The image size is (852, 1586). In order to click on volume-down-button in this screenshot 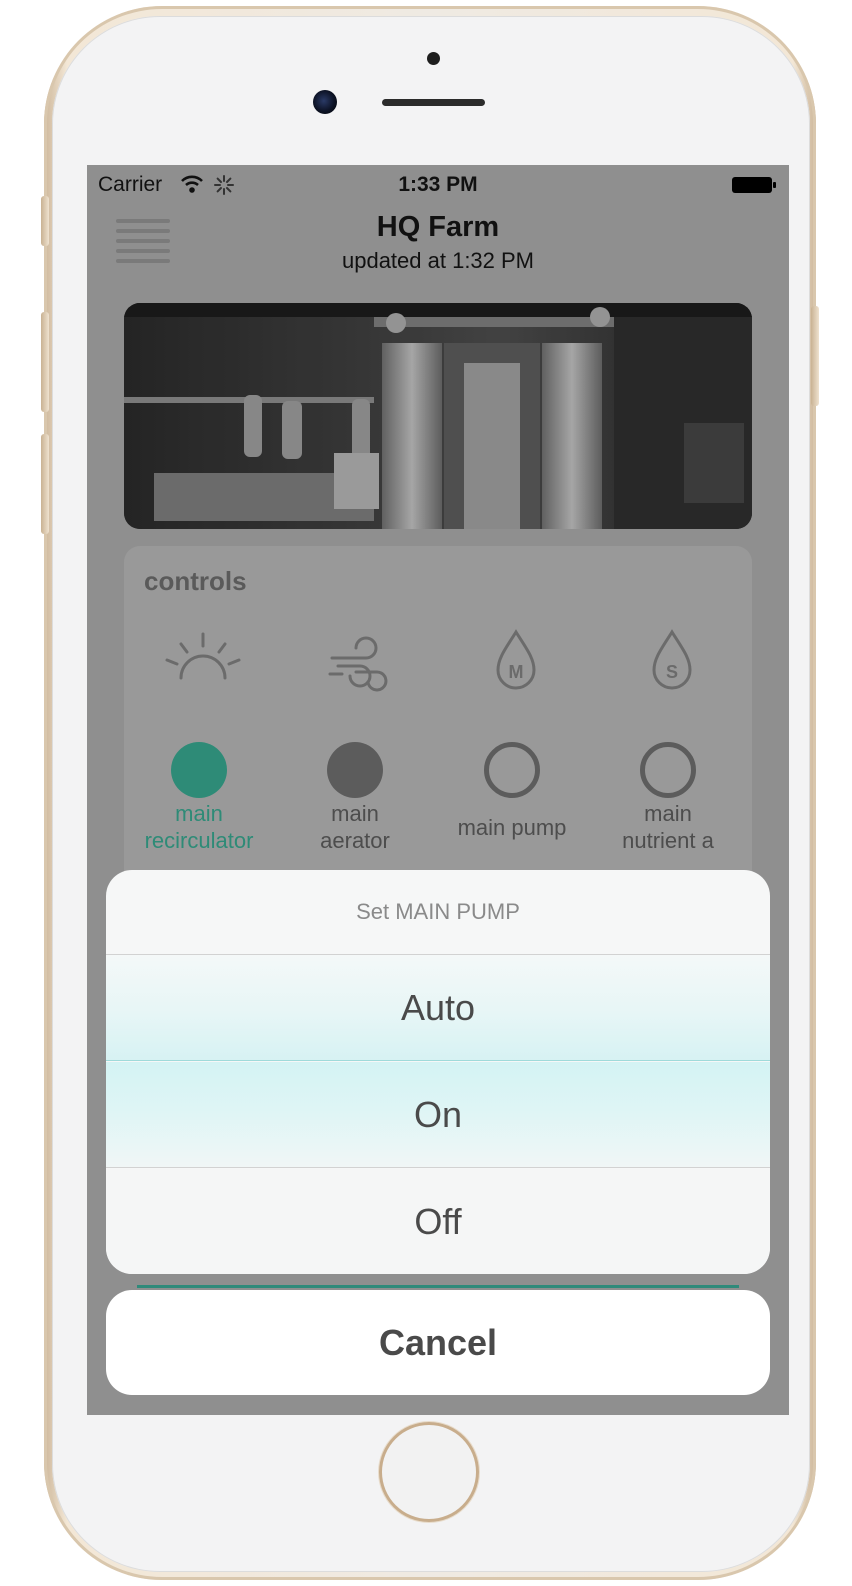, I will do `click(45, 484)`.